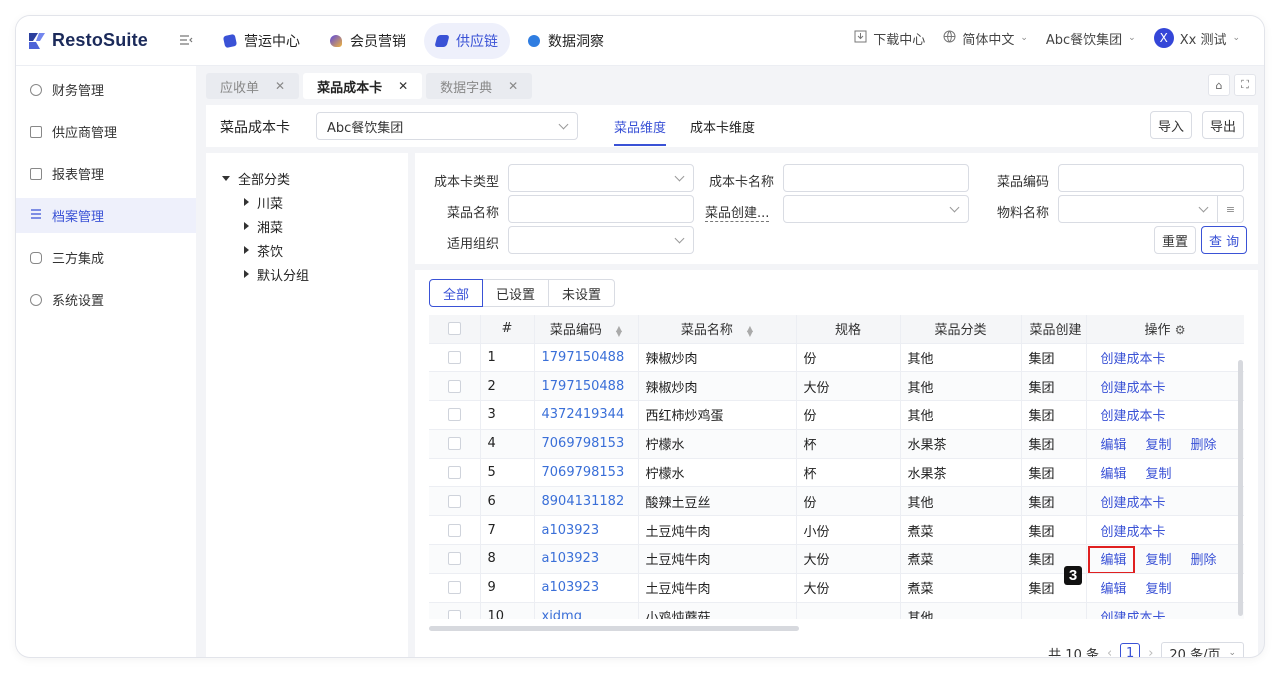 The width and height of the screenshot is (1280, 673). What do you see at coordinates (1230, 209) in the screenshot?
I see `filter-settings-icon: ≡` at bounding box center [1230, 209].